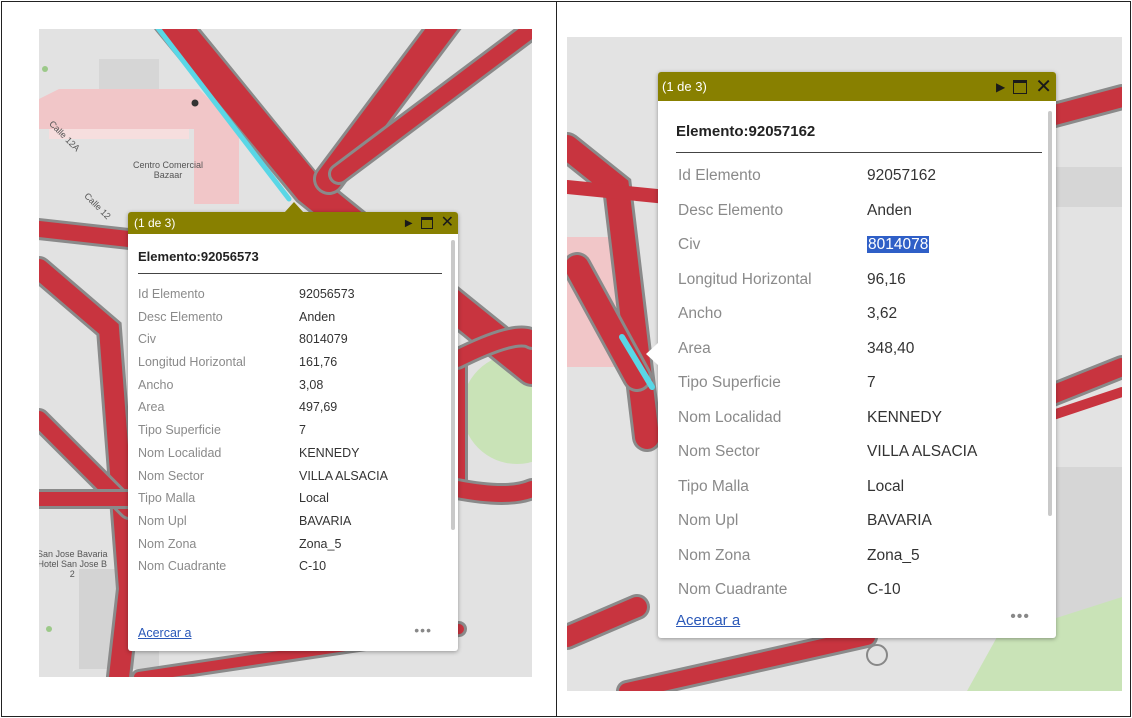  What do you see at coordinates (827, 253) in the screenshot?
I see `table-row: Civ 8014078` at bounding box center [827, 253].